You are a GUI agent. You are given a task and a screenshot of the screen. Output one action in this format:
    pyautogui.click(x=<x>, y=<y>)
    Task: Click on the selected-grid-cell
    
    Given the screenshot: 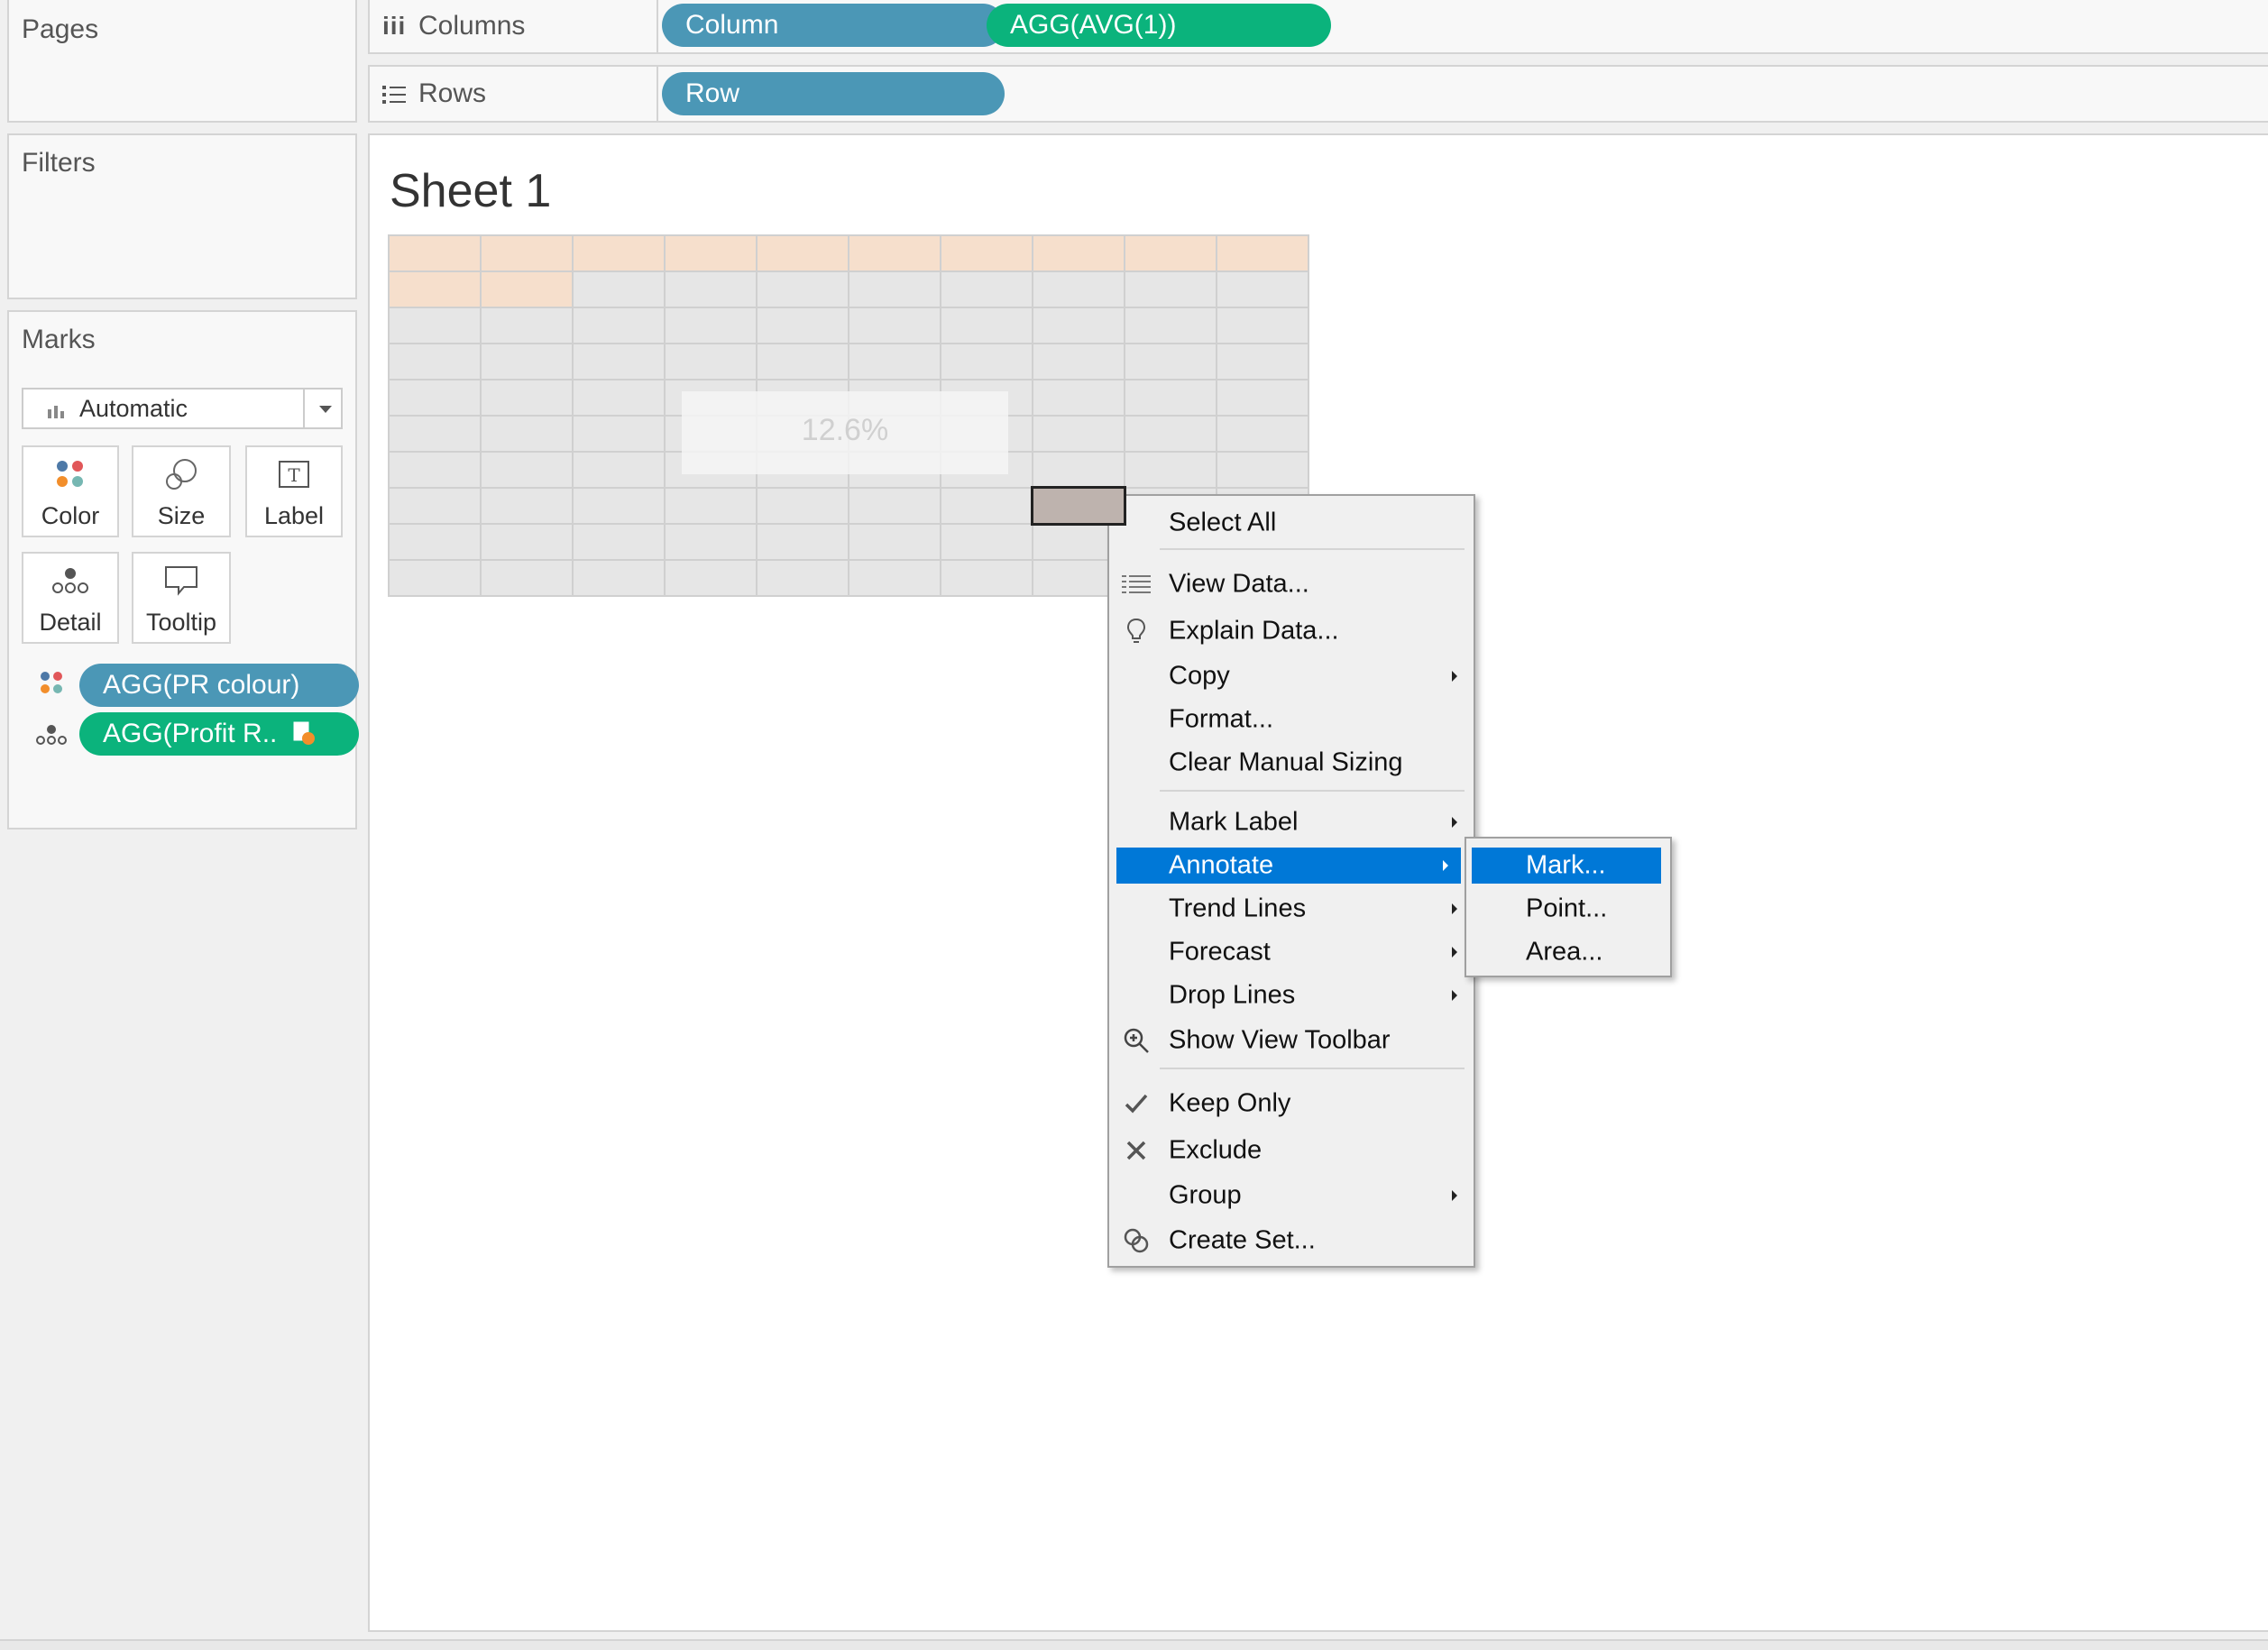 What is the action you would take?
    pyautogui.click(x=1078, y=506)
    